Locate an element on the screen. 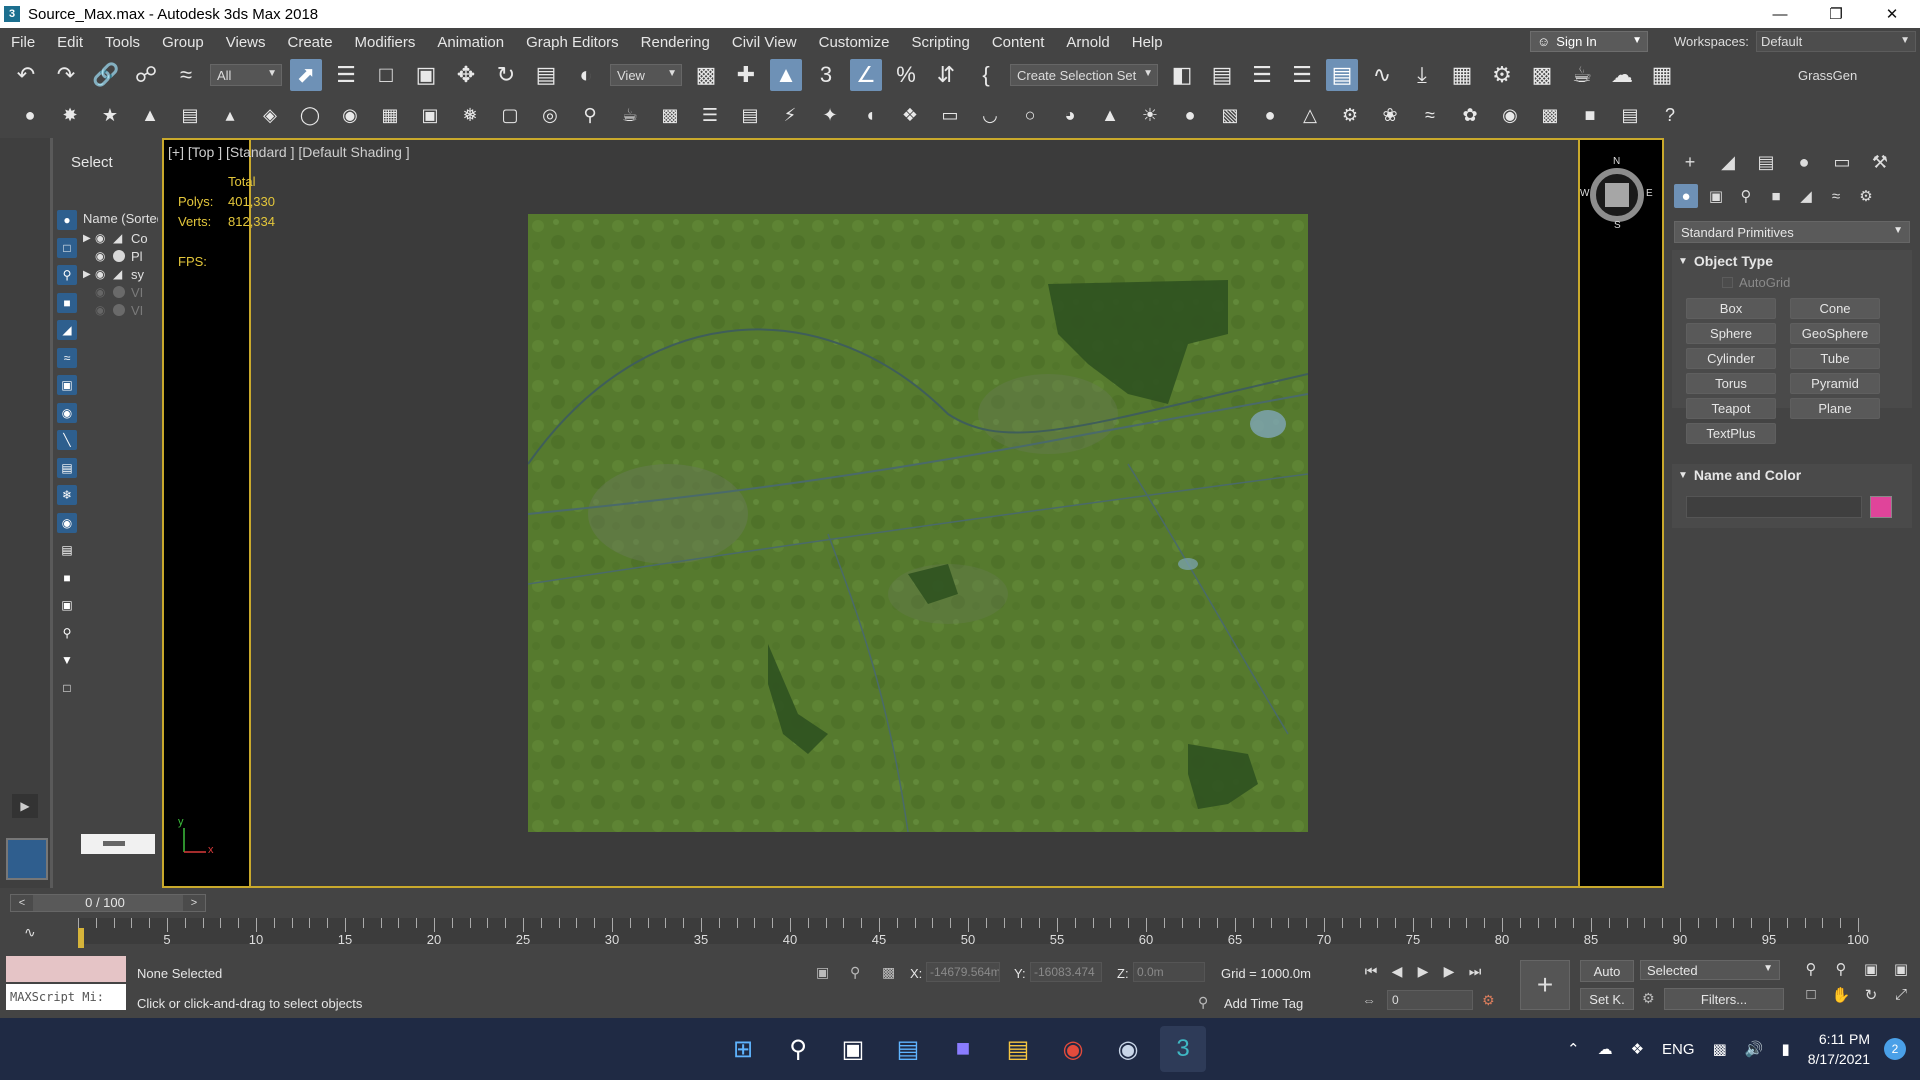  rotate-icon: ↻ is located at coordinates (506, 75).